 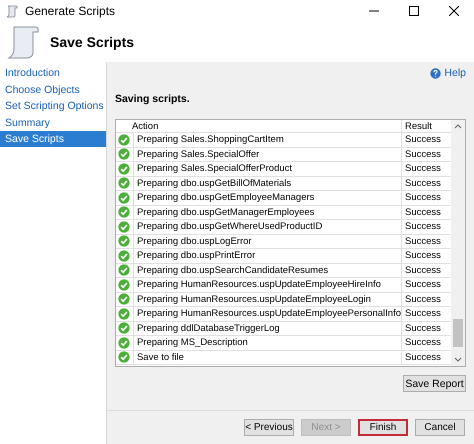 What do you see at coordinates (268, 285) in the screenshot?
I see `action-cell: Preparing HumanResources.uspUpdateEmployeeHireInfo` at bounding box center [268, 285].